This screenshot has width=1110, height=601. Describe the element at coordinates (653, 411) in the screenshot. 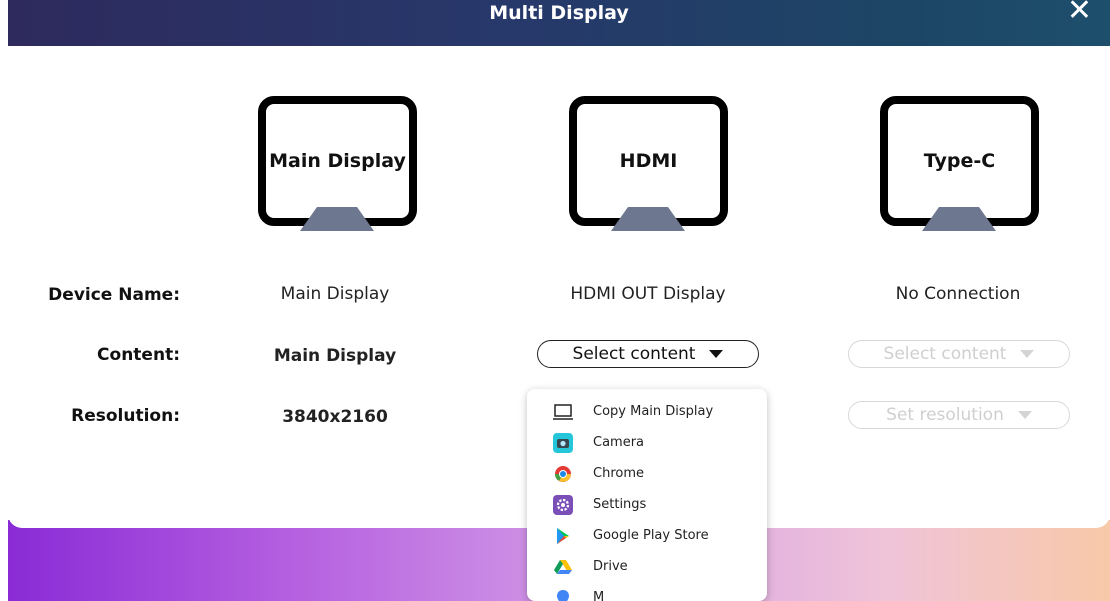

I see `dropdown-item-label: Copy Main Display` at that location.